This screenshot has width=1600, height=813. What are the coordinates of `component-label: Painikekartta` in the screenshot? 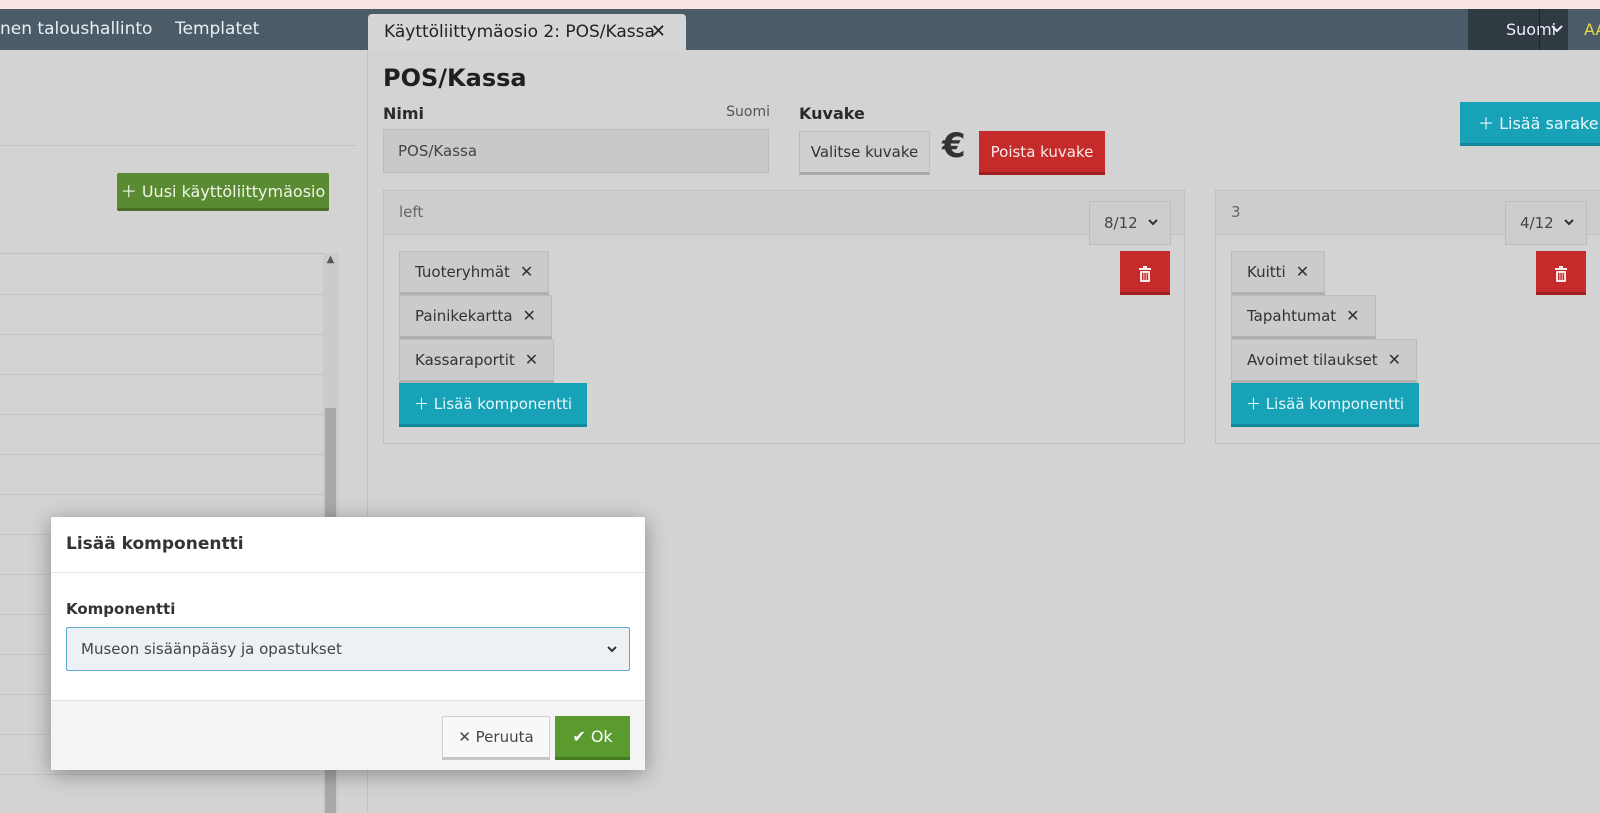 It's located at (464, 316).